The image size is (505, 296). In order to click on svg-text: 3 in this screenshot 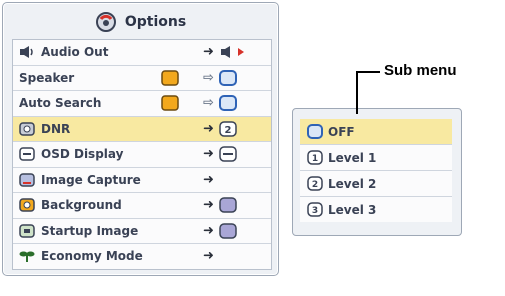, I will do `click(315, 211)`.